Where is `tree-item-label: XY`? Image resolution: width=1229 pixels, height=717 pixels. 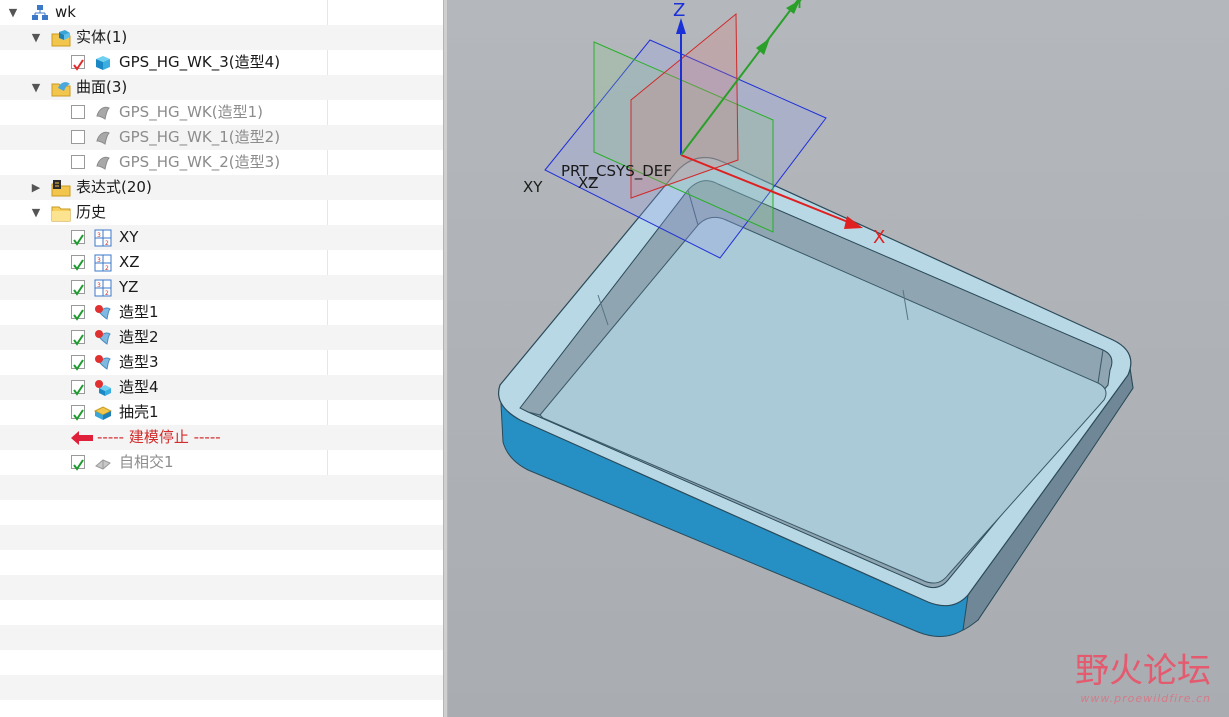
tree-item-label: XY is located at coordinates (129, 237).